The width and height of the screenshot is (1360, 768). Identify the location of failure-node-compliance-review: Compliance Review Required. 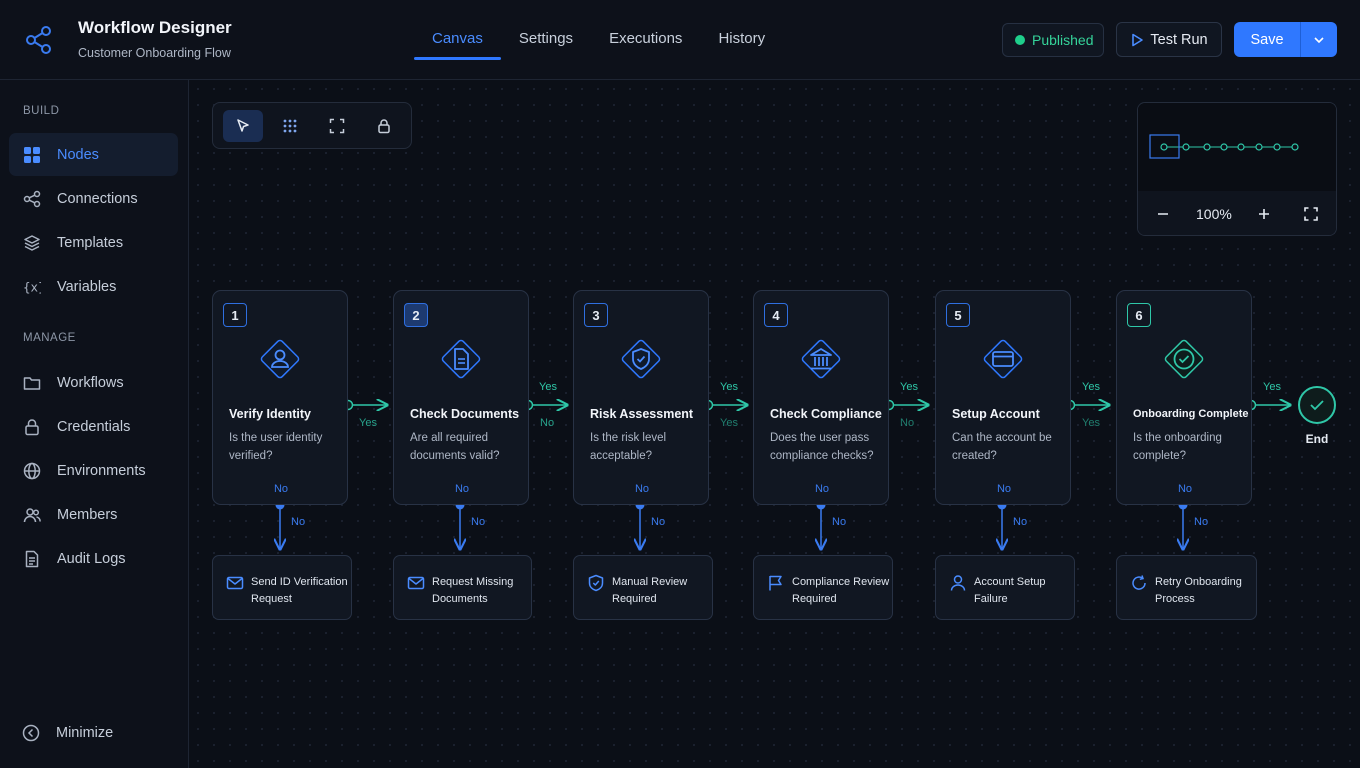
(823, 587).